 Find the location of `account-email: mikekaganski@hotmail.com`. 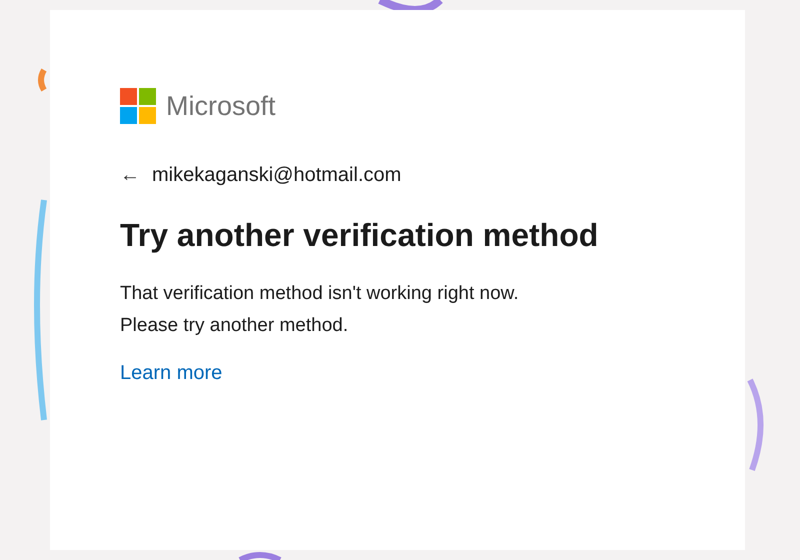

account-email: mikekaganski@hotmail.com is located at coordinates (277, 175).